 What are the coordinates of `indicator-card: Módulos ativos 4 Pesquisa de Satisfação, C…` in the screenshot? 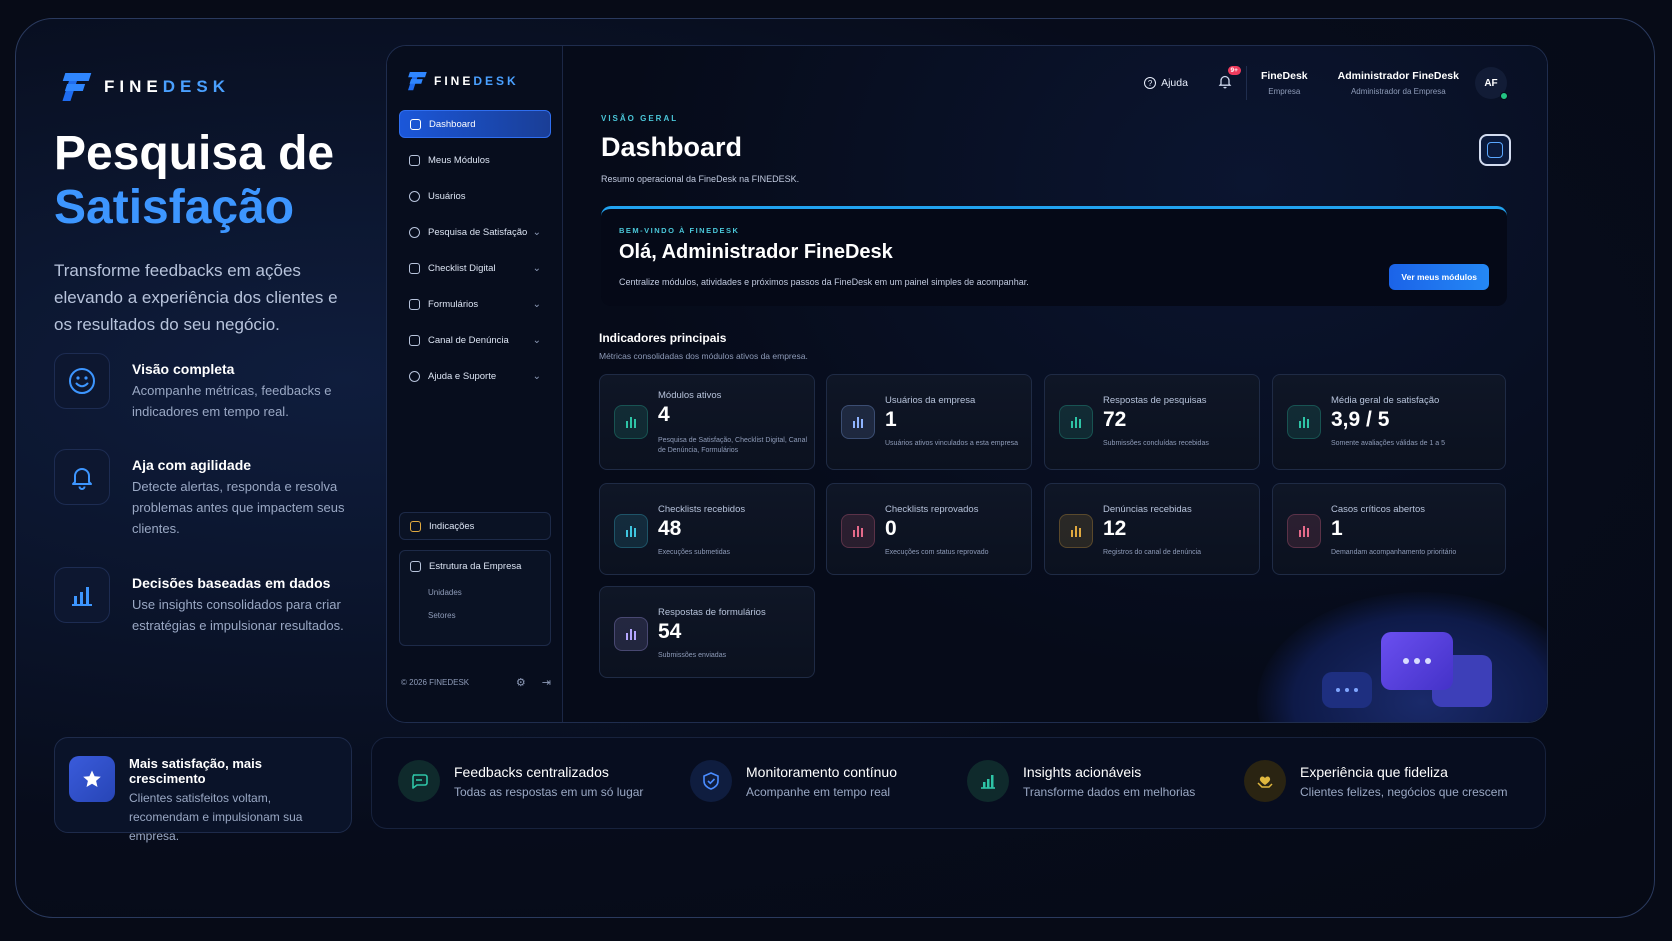 It's located at (707, 422).